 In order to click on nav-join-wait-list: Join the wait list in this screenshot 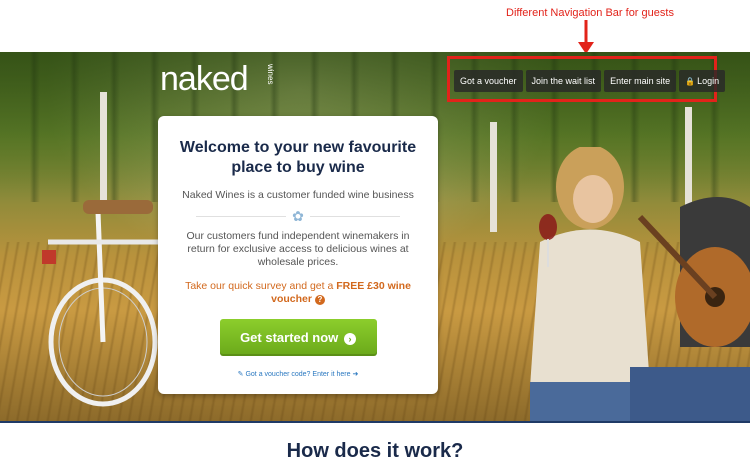, I will do `click(563, 81)`.